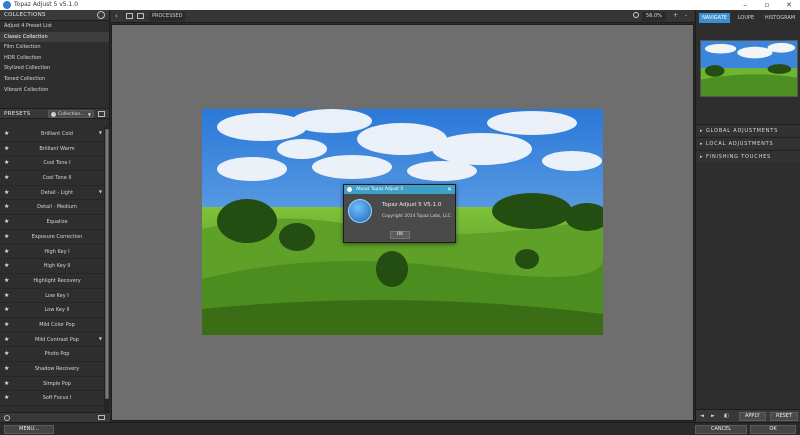 The image size is (800, 435). What do you see at coordinates (57, 310) in the screenshot?
I see `preset-name: Low Key II` at bounding box center [57, 310].